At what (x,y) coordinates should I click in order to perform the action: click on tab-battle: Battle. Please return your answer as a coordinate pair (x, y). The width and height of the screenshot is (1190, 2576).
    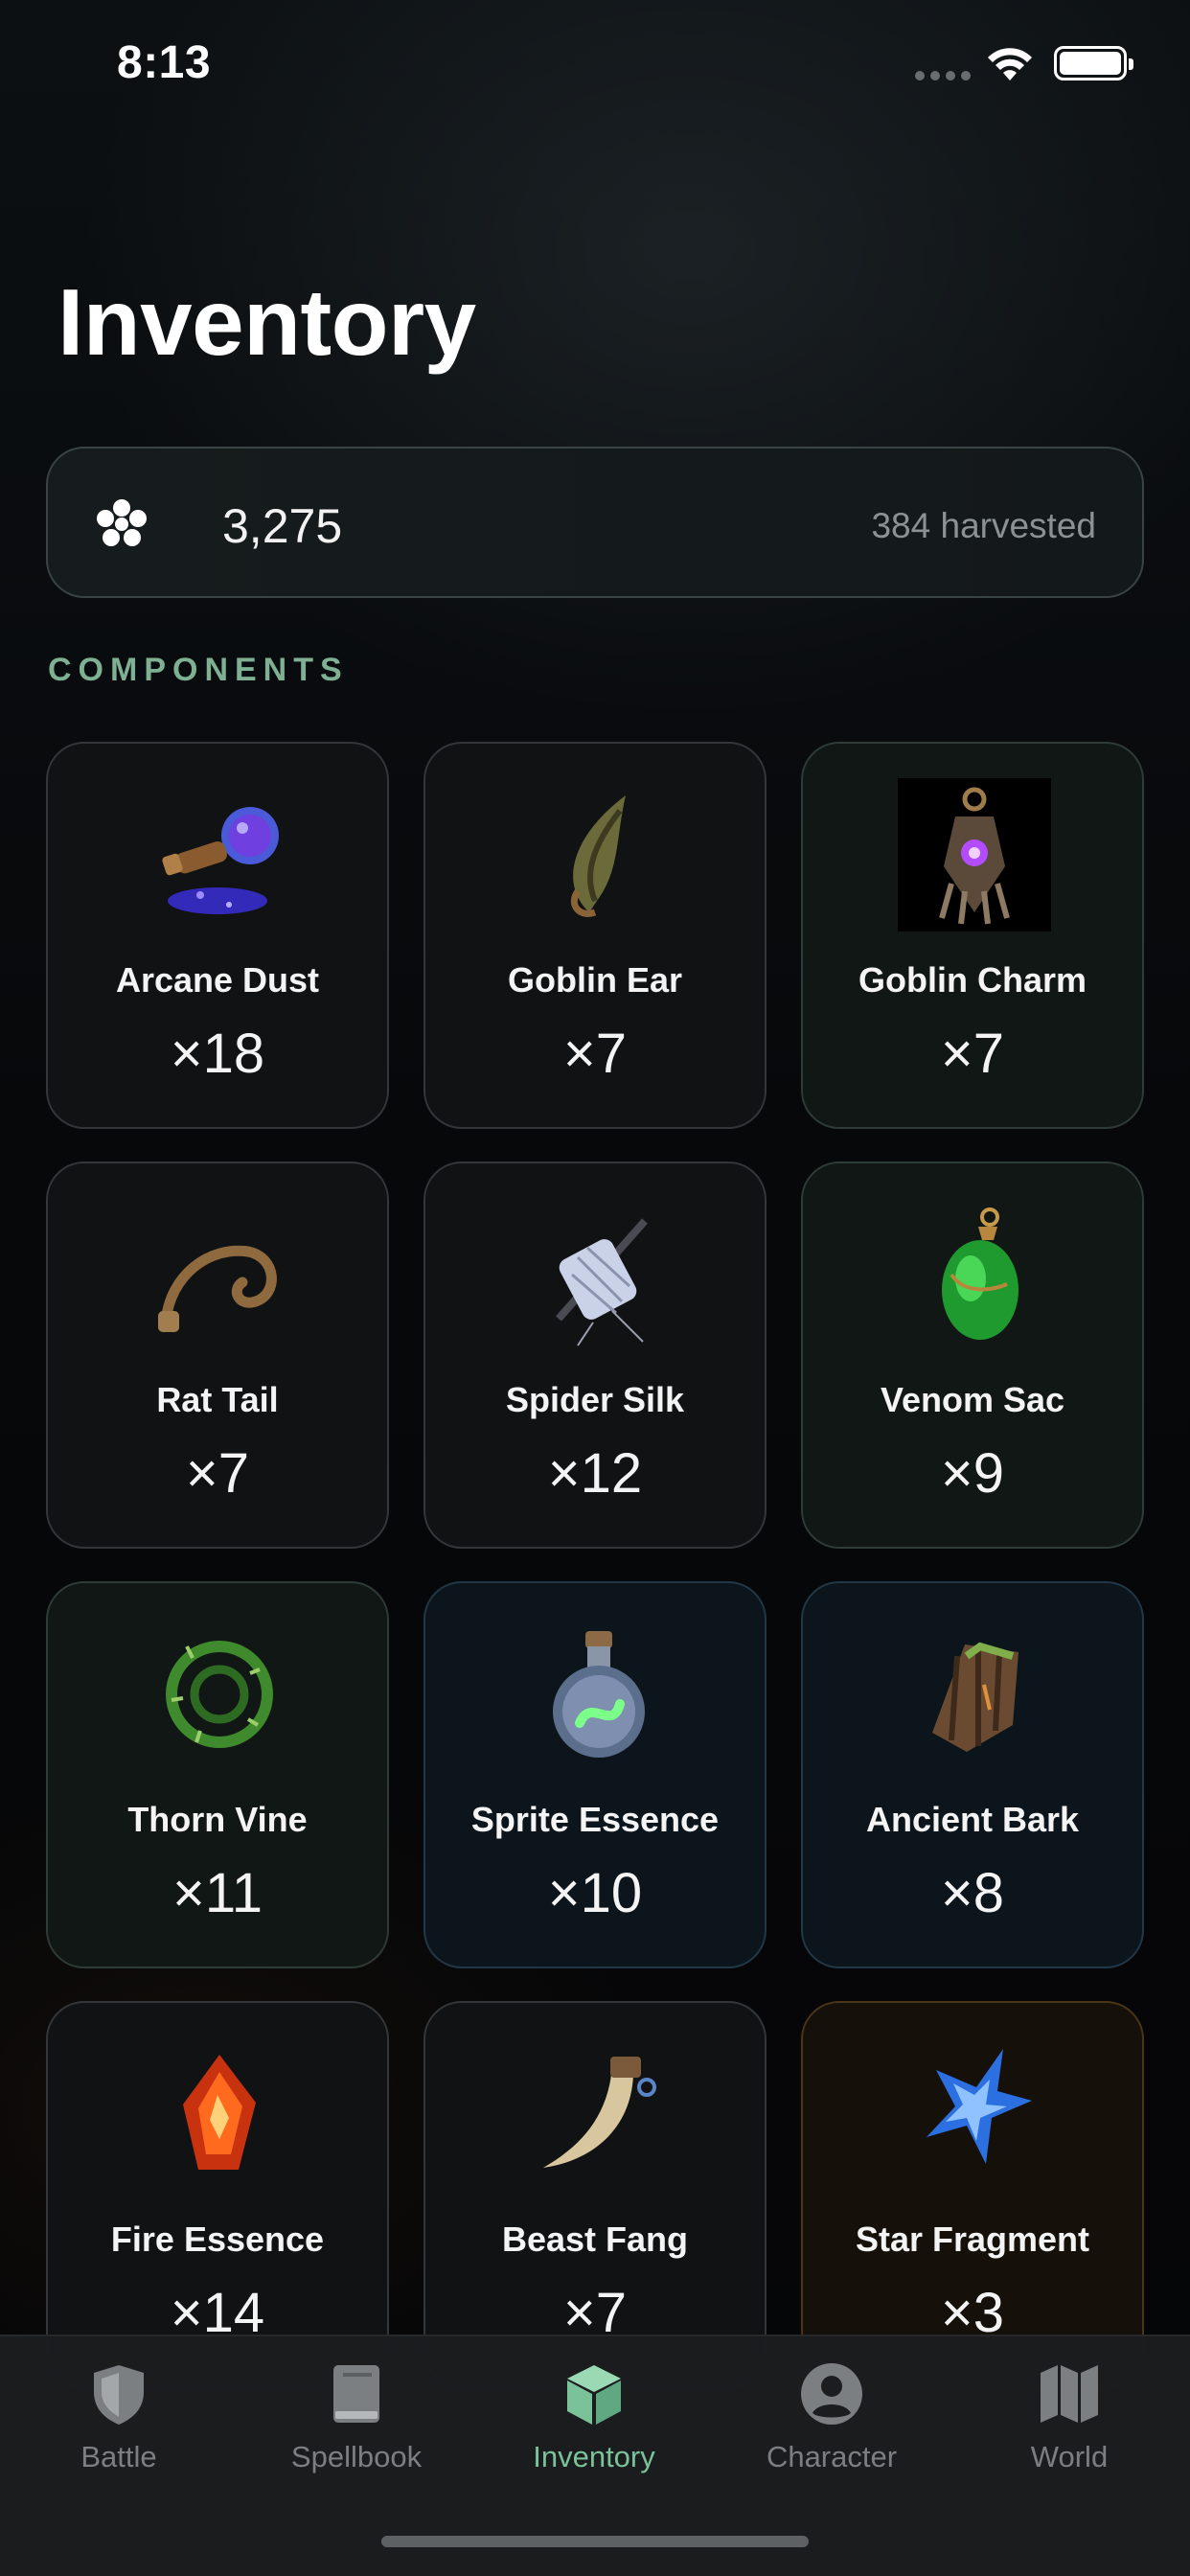
    Looking at the image, I should click on (119, 2426).